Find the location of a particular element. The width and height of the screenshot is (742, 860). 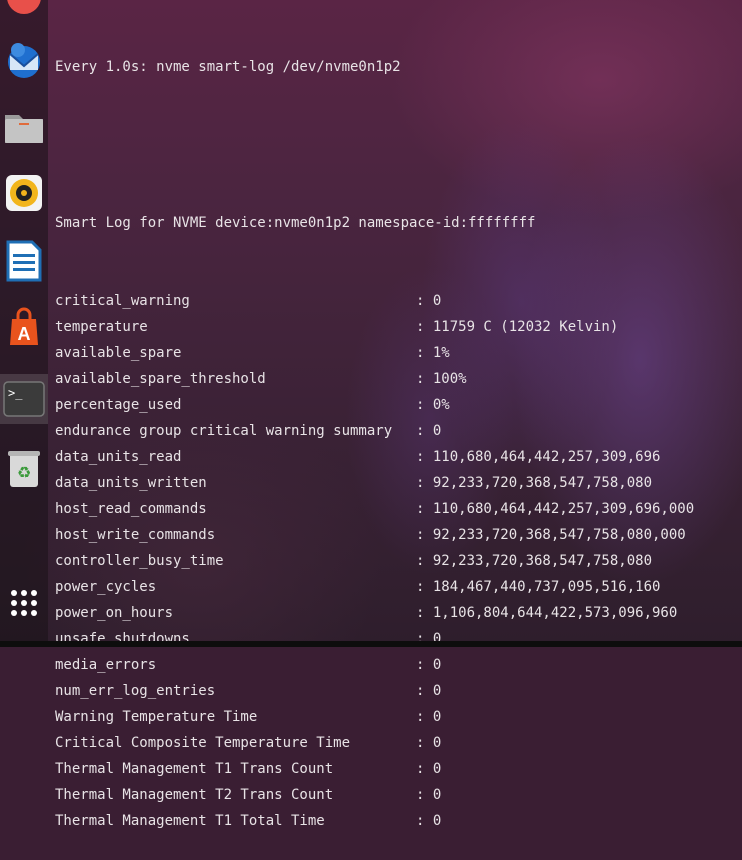

smart-log-key: power_on_hours is located at coordinates (114, 613).